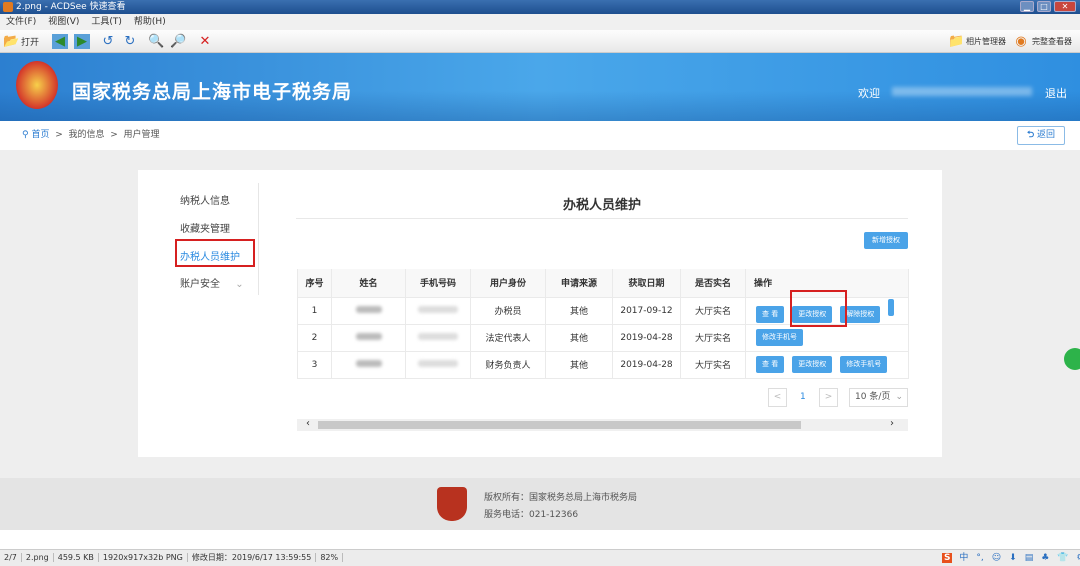  I want to click on breadcrumb-home: 首页, so click(40, 135).